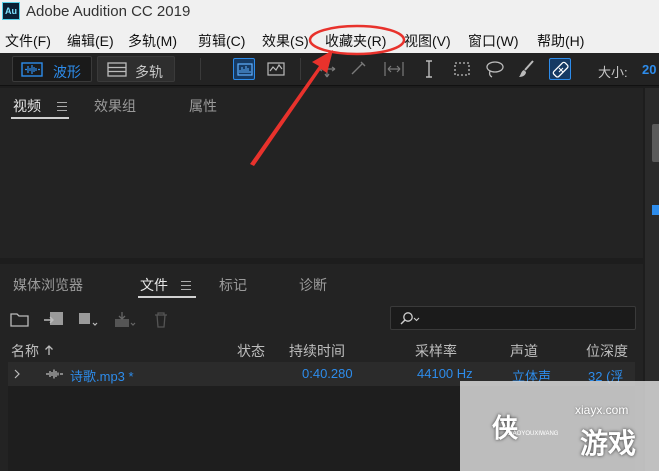 The height and width of the screenshot is (471, 659). Describe the element at coordinates (602, 410) in the screenshot. I see `watermark-site: xiayx.com` at that location.